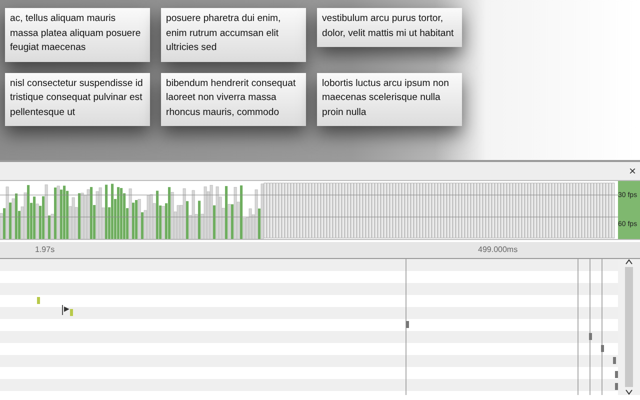  What do you see at coordinates (233, 35) in the screenshot?
I see `text-card: posuere pharetra dui enim, enim rutrum accumsan elit ultricies sed` at bounding box center [233, 35].